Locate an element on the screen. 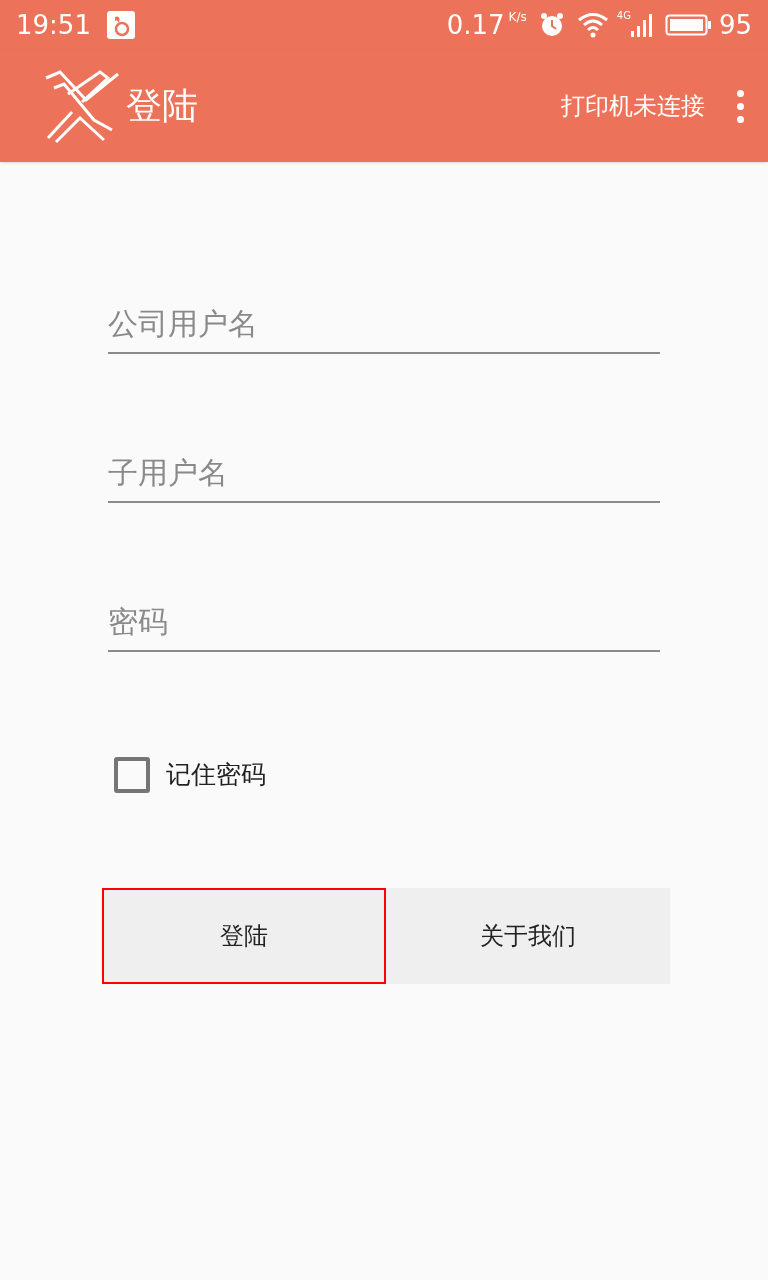 This screenshot has height=1280, width=768. network-speed: 0.17 is located at coordinates (475, 25).